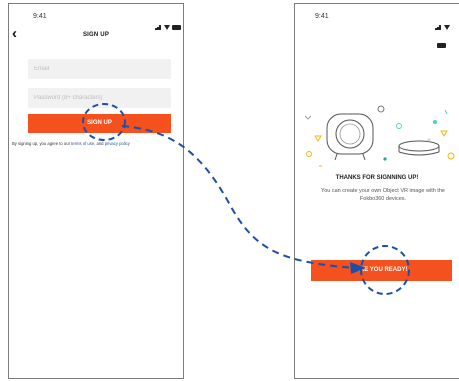  What do you see at coordinates (381, 270) in the screenshot?
I see `ready-button: ARE YOU READY!` at bounding box center [381, 270].